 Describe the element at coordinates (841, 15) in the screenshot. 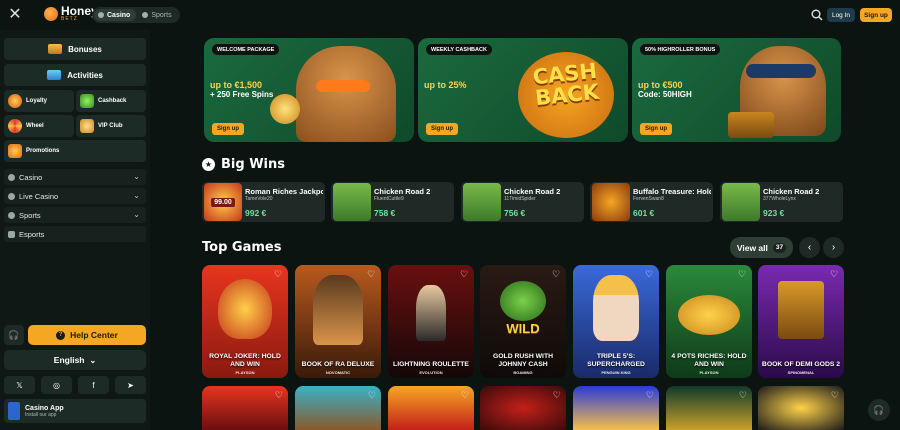

I see `login-button: Log In` at that location.